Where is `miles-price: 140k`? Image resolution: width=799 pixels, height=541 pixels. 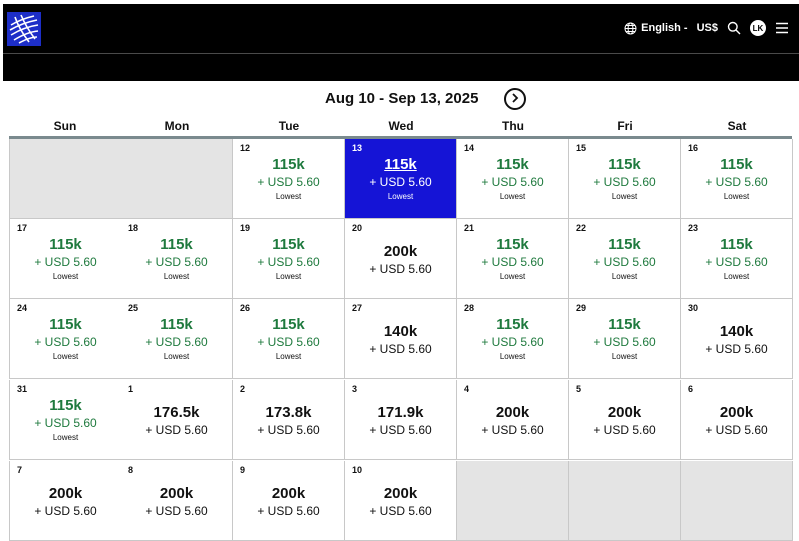 miles-price: 140k is located at coordinates (400, 331).